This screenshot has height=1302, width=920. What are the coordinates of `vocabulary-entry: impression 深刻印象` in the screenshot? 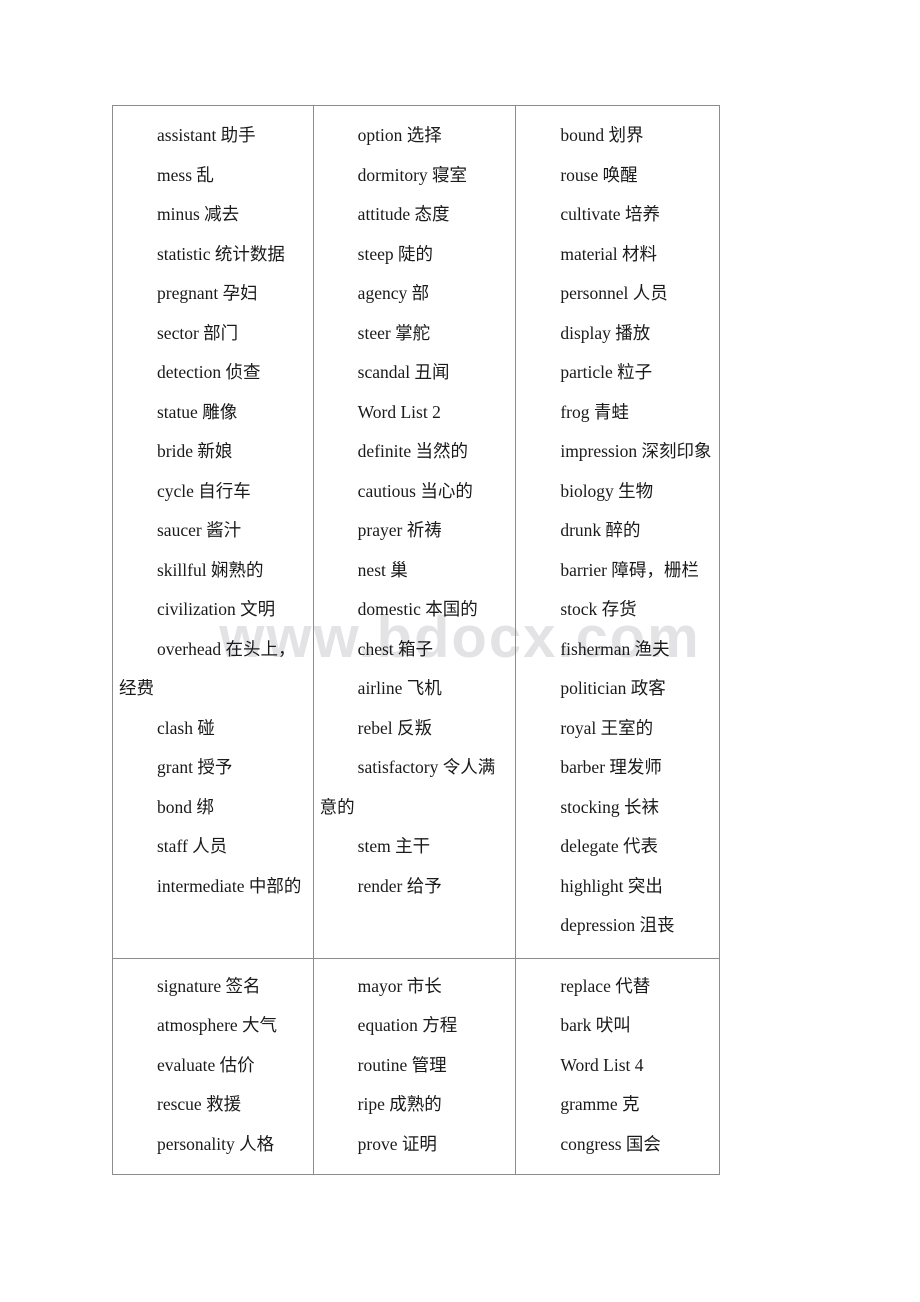 It's located at (636, 451).